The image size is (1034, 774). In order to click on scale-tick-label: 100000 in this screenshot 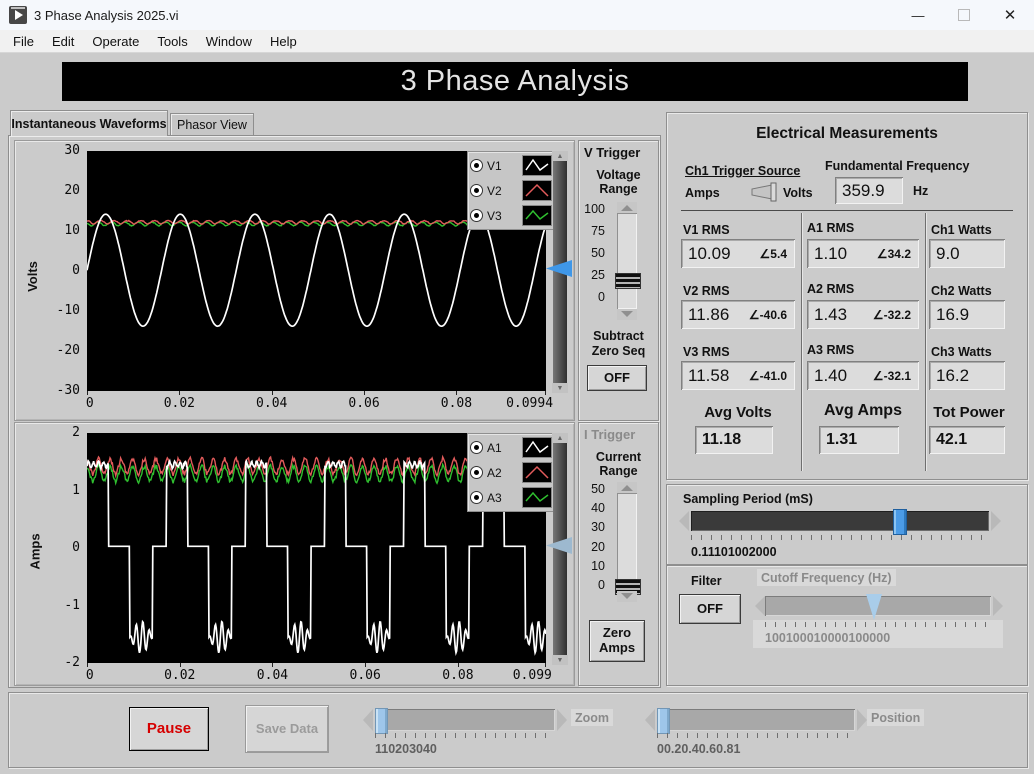, I will do `click(869, 638)`.